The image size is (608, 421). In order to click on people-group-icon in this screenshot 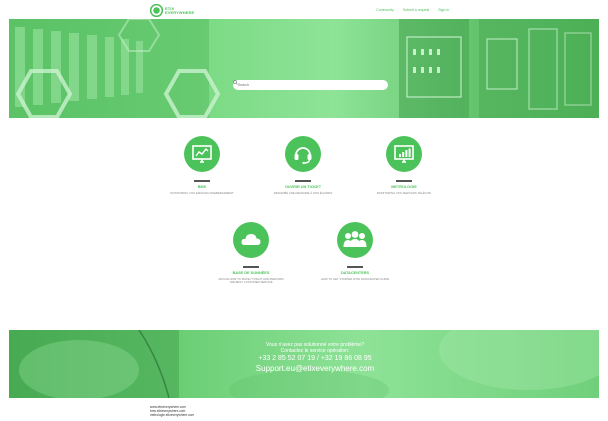, I will do `click(355, 239)`.